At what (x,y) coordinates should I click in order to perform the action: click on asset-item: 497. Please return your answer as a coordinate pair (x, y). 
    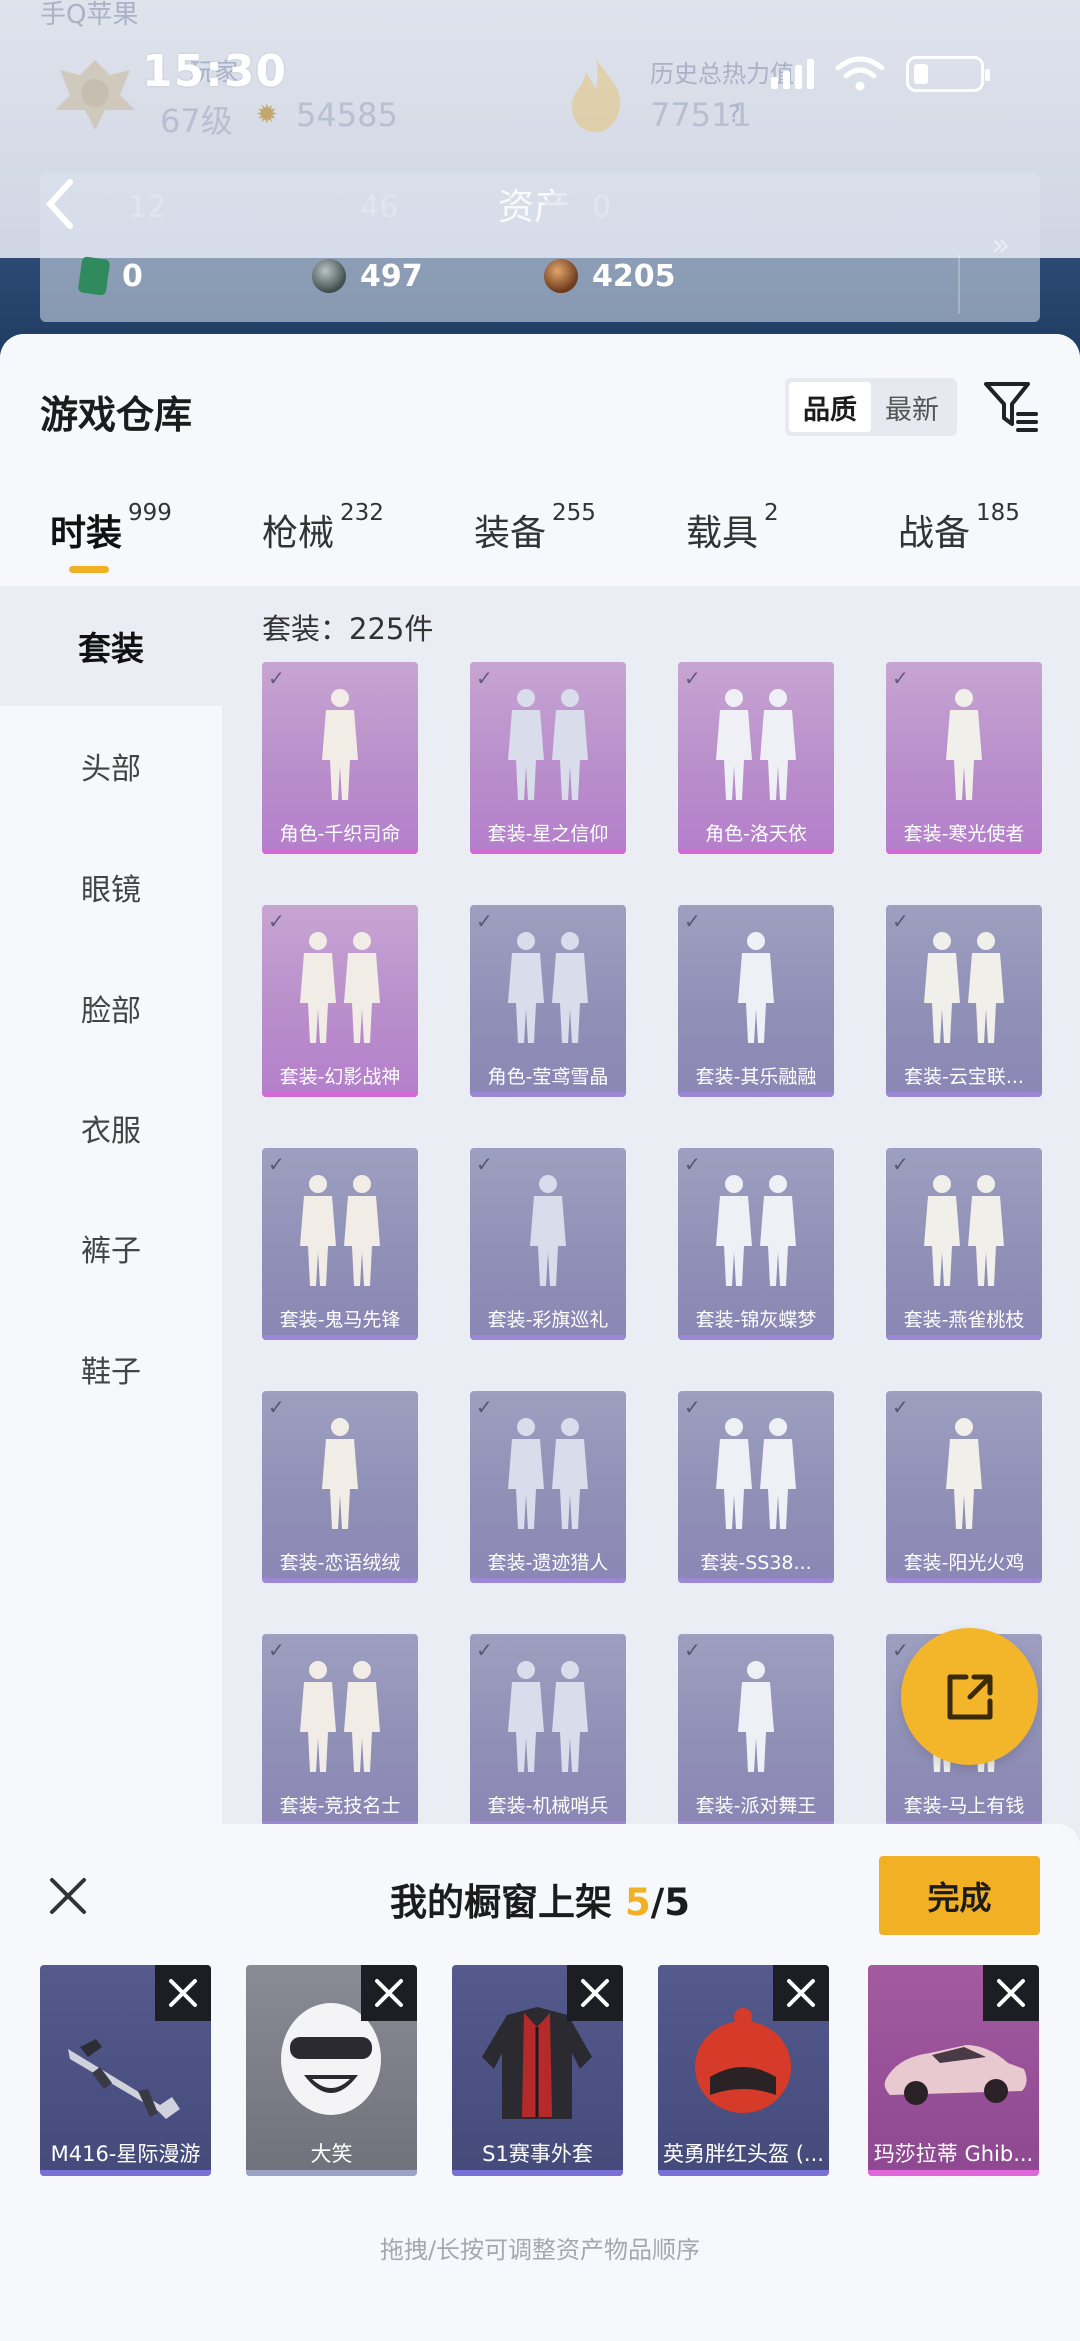
    Looking at the image, I should click on (428, 276).